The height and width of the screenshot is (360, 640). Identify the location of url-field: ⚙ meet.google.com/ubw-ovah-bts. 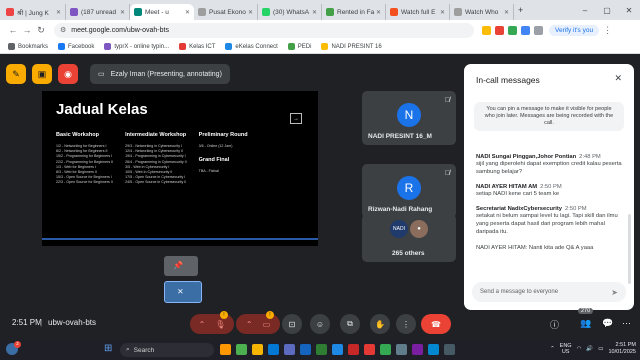
(264, 30).